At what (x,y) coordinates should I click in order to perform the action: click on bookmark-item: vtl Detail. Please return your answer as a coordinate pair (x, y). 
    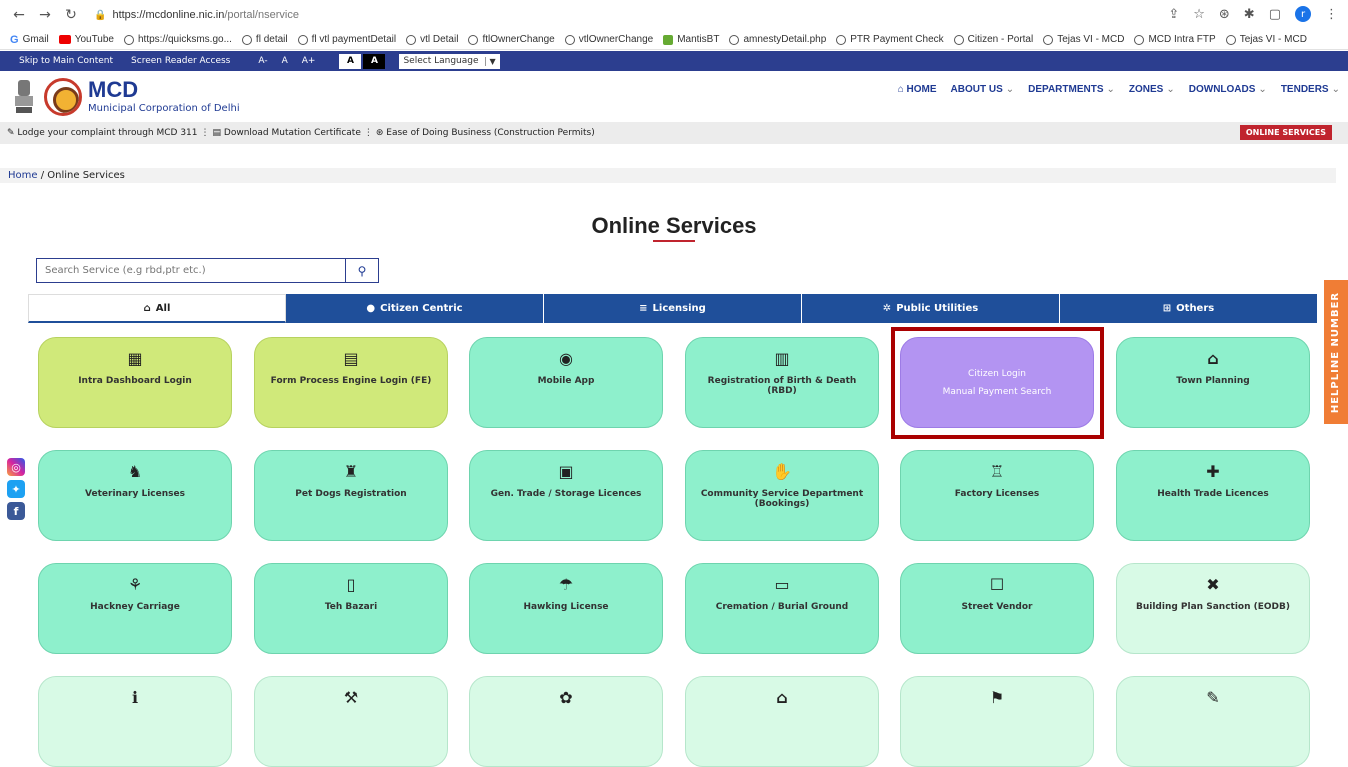
    Looking at the image, I should click on (432, 39).